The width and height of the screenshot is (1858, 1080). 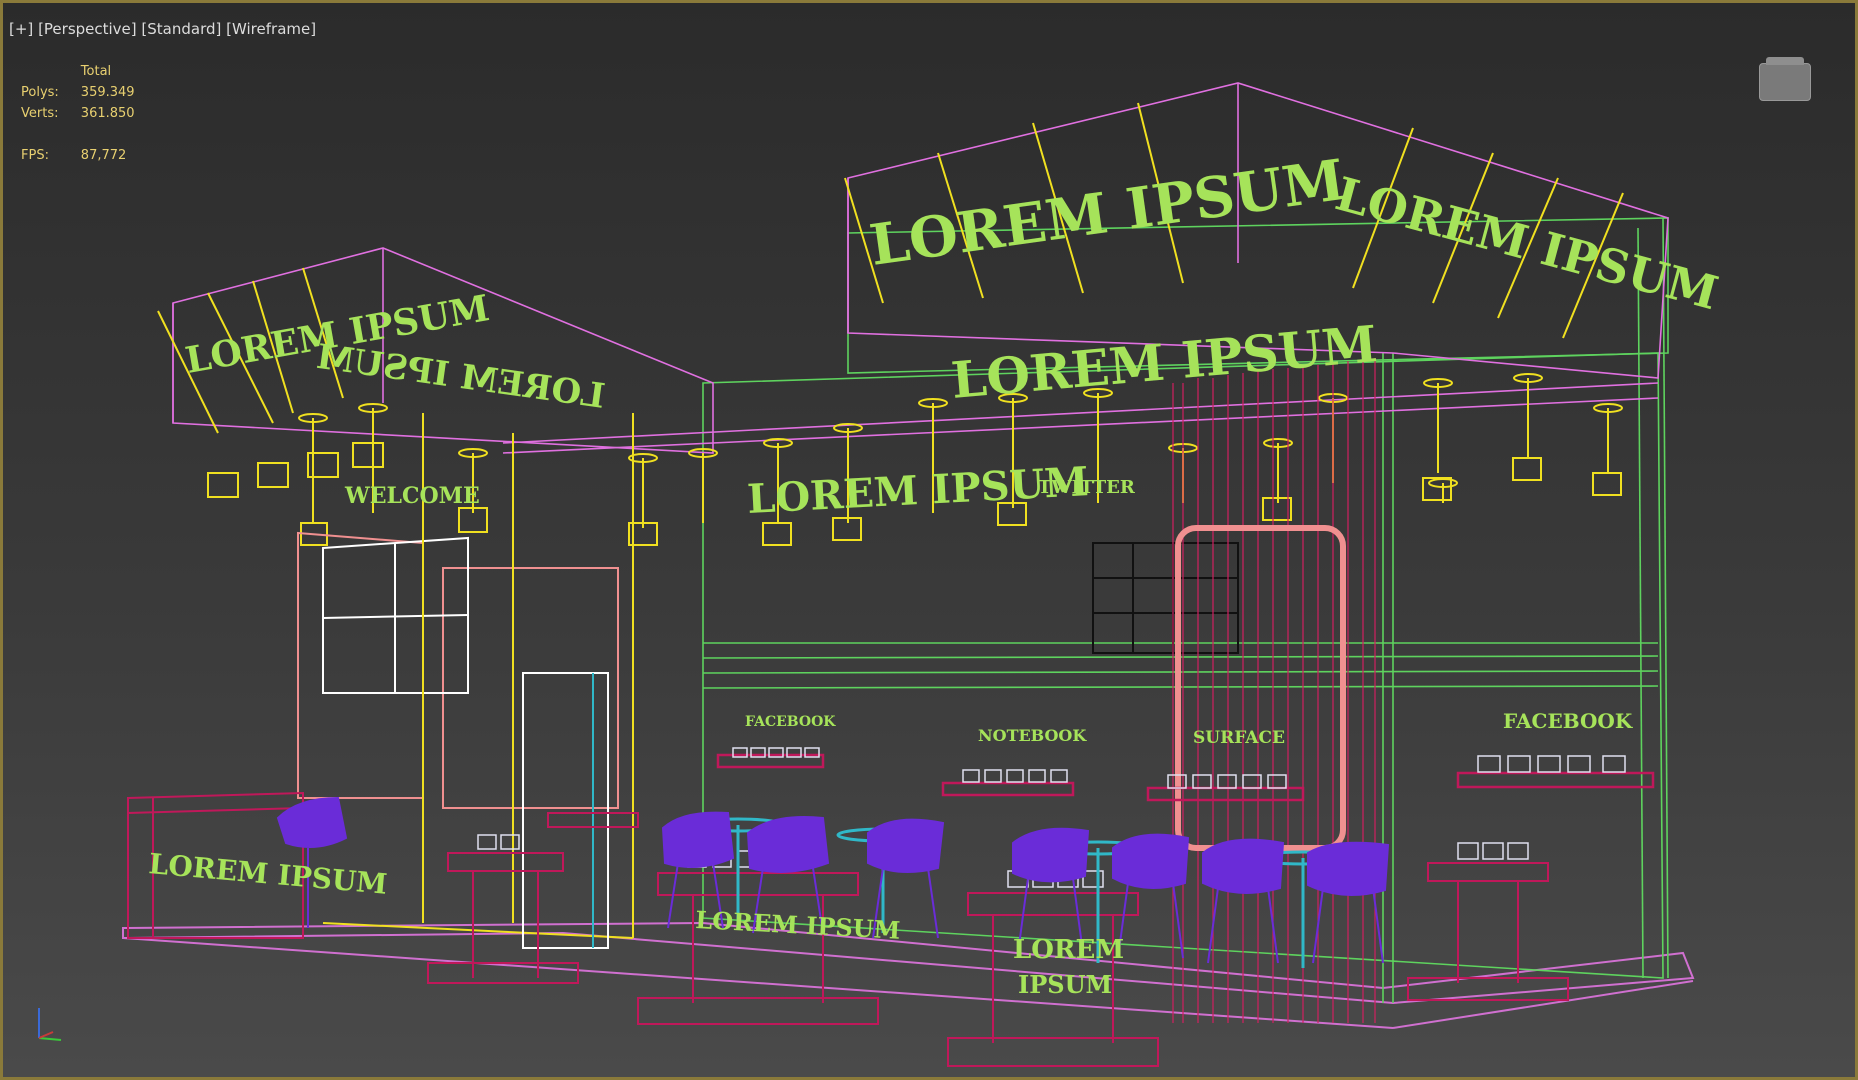 What do you see at coordinates (271, 29) in the screenshot?
I see `viewport-menu-display: [Wireframe]` at bounding box center [271, 29].